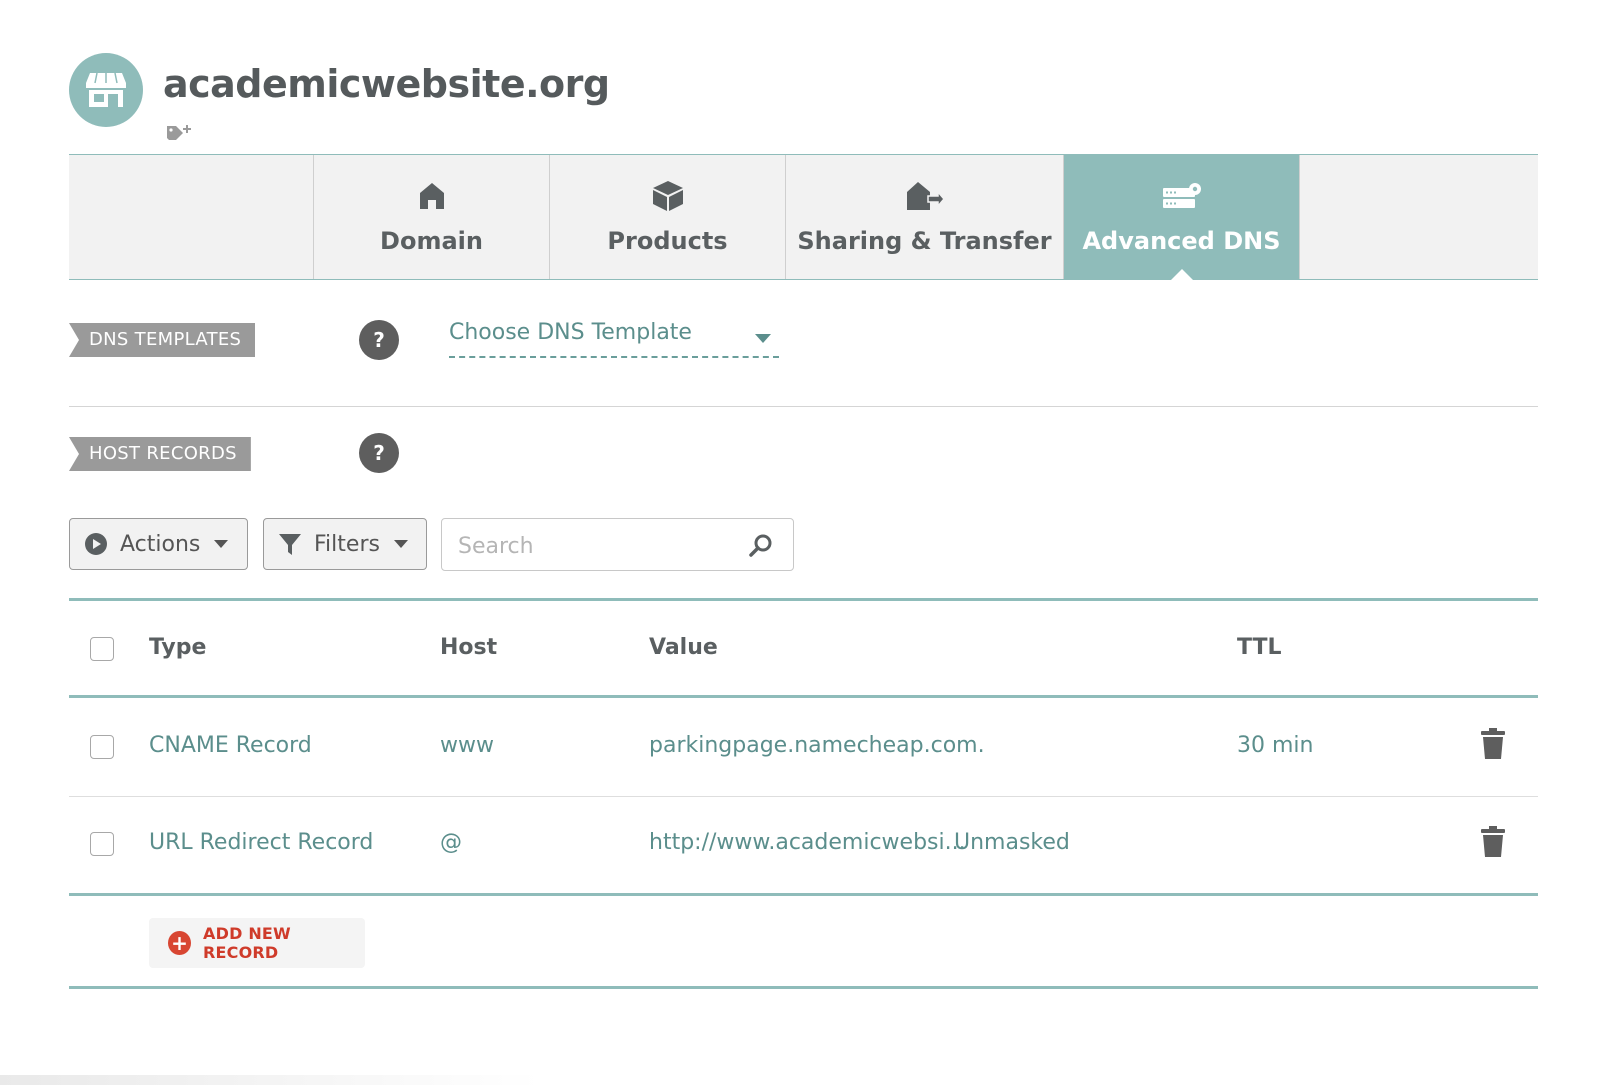  I want to click on store-avatar, so click(106, 90).